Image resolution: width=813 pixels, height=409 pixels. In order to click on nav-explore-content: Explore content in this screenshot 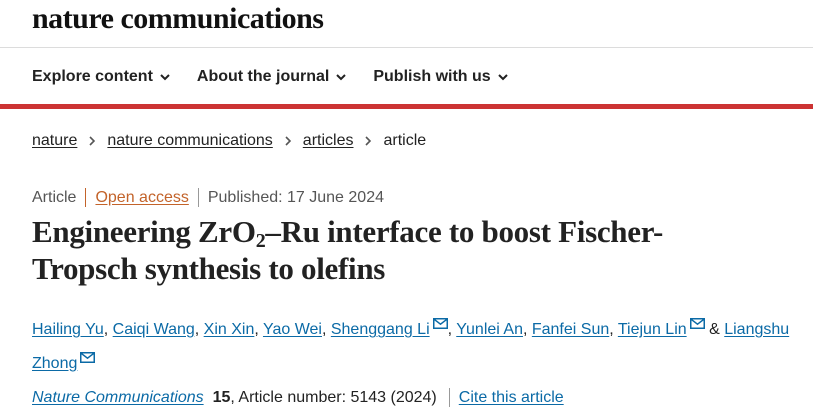, I will do `click(101, 77)`.